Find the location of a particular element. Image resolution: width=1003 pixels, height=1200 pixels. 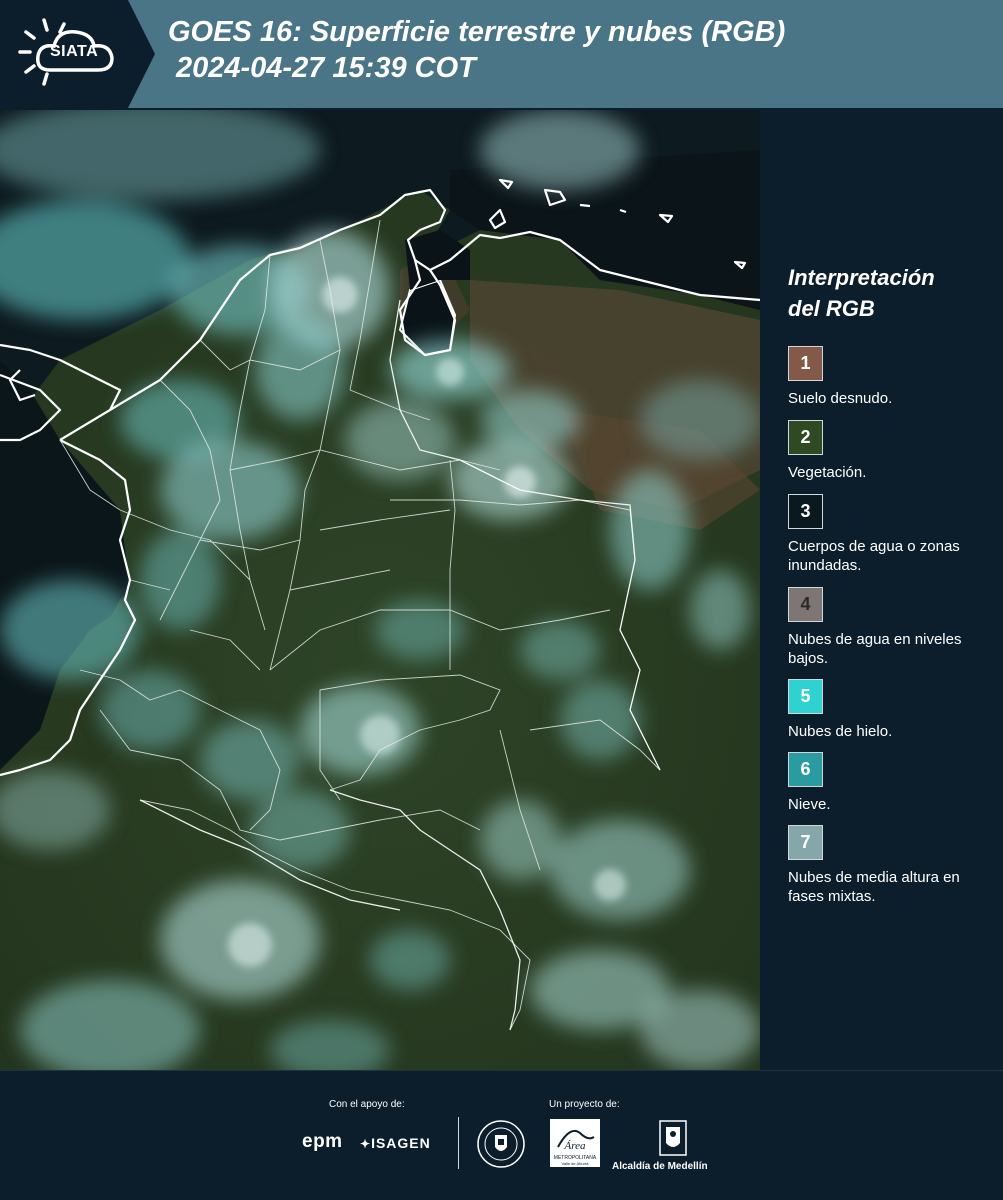

svg-text: Área is located at coordinates (575, 1146).